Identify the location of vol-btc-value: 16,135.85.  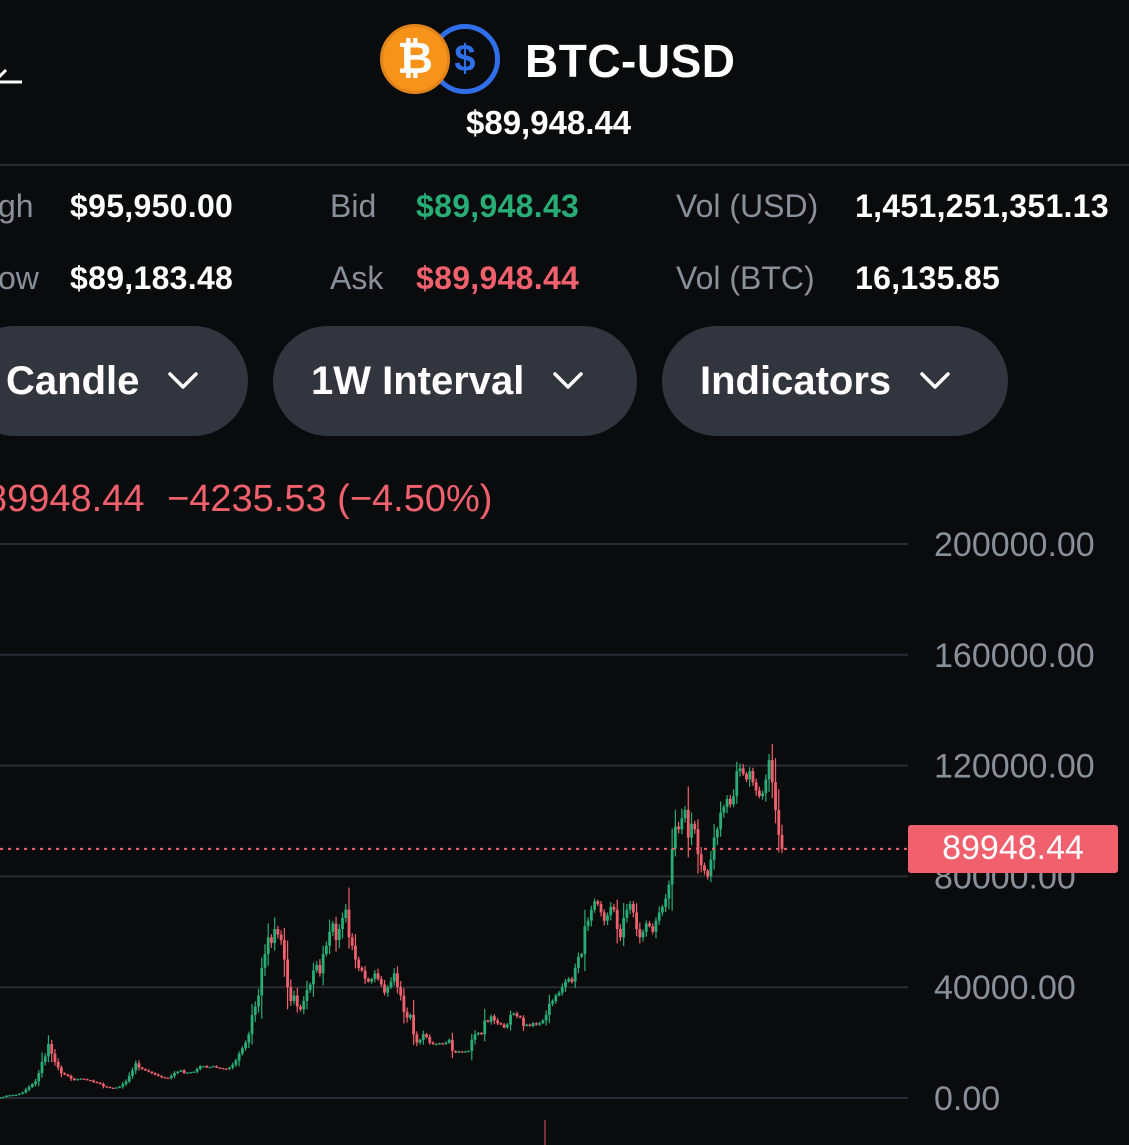
(928, 278).